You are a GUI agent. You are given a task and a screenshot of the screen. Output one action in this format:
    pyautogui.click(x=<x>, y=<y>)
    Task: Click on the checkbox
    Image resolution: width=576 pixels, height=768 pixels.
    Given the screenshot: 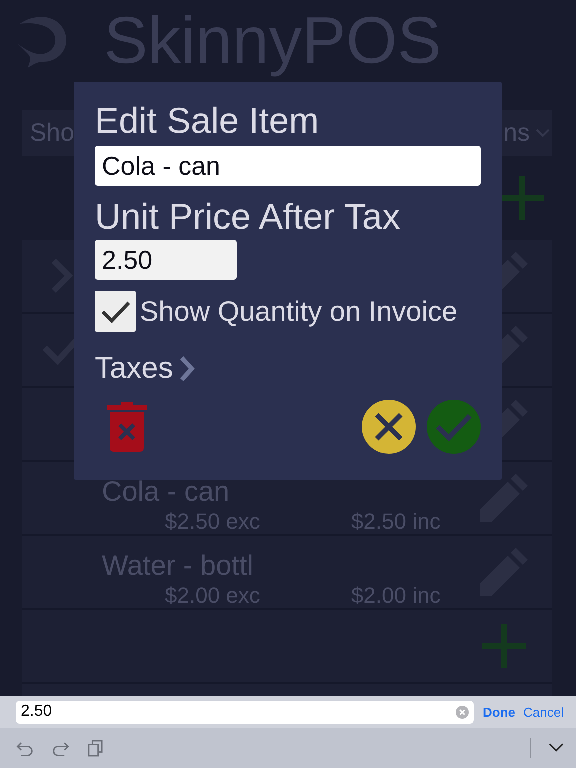 What is the action you would take?
    pyautogui.click(x=115, y=311)
    